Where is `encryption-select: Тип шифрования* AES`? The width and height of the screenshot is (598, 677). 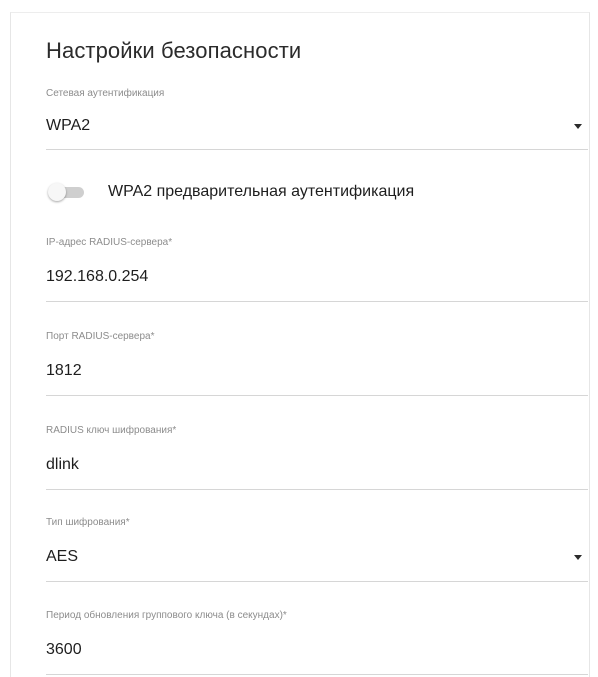
encryption-select: Тип шифрования* AES is located at coordinates (317, 549).